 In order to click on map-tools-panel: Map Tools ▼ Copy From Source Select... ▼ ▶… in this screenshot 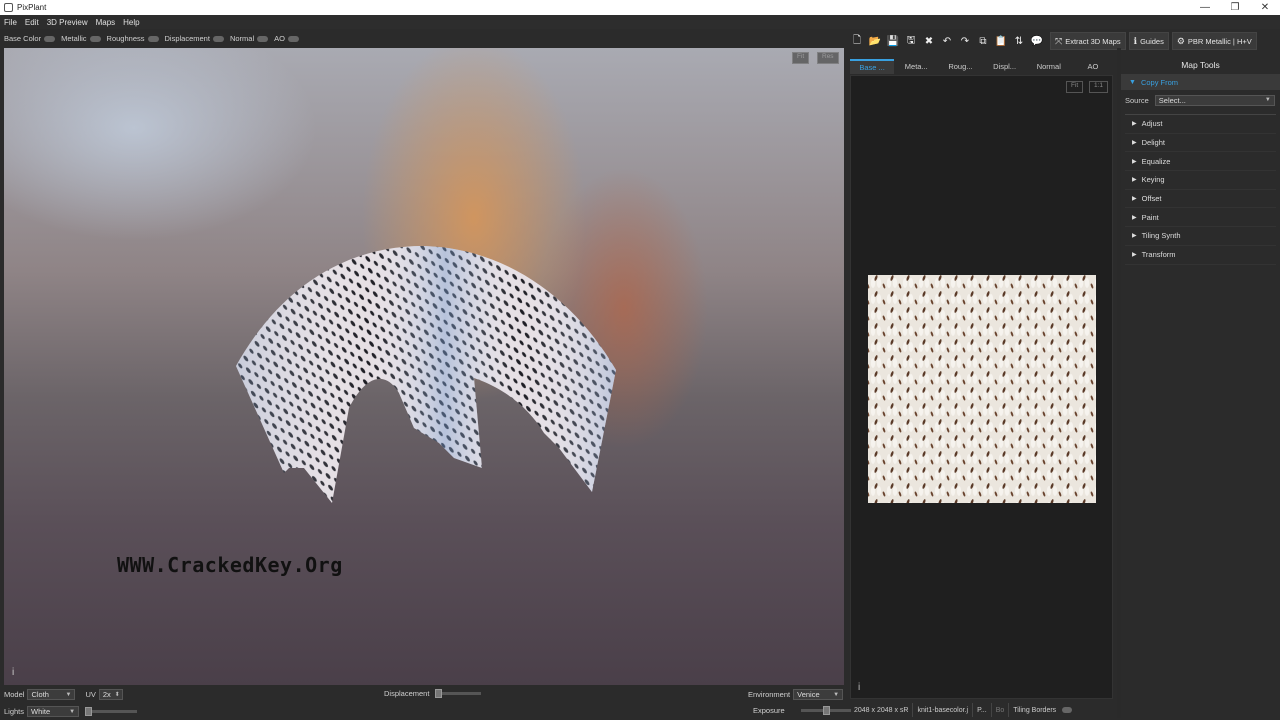, I will do `click(1200, 388)`.